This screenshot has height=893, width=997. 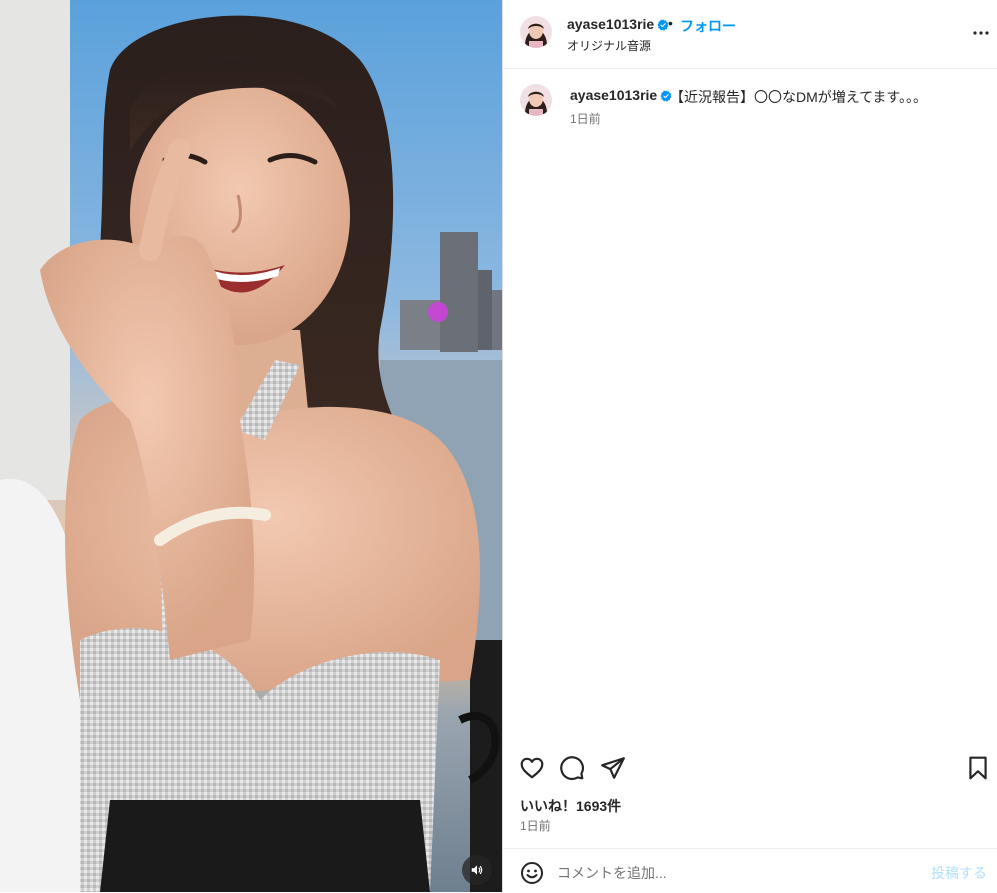 I want to click on avatar, so click(x=536, y=32).